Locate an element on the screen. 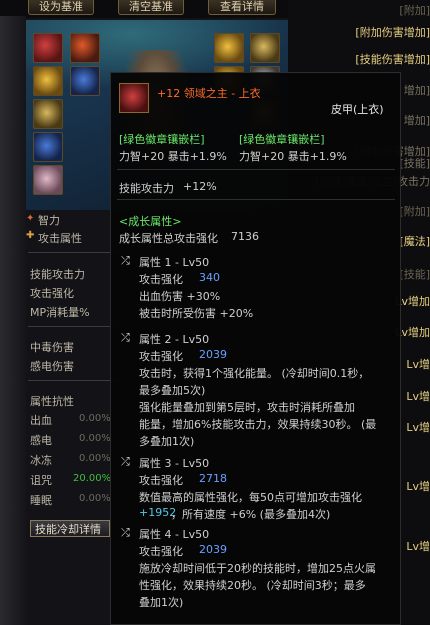  attr1-line: 出血伤害 +30% is located at coordinates (180, 296).